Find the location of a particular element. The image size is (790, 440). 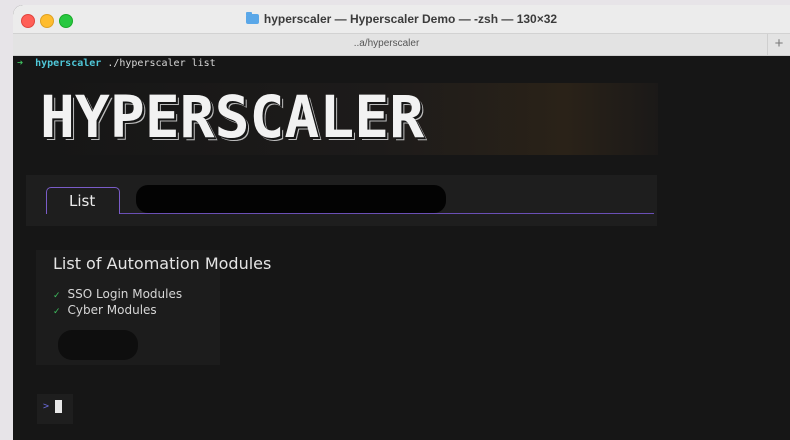

module-item: ✓ SSO Login Modules is located at coordinates (117, 294).